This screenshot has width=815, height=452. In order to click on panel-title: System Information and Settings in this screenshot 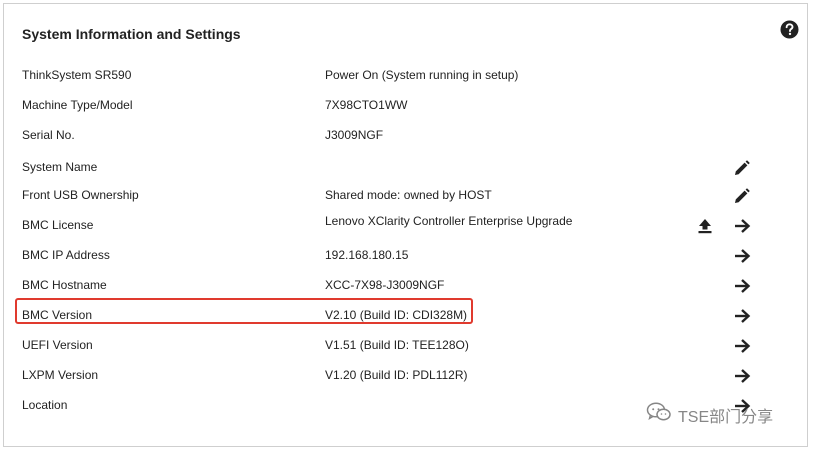, I will do `click(131, 34)`.